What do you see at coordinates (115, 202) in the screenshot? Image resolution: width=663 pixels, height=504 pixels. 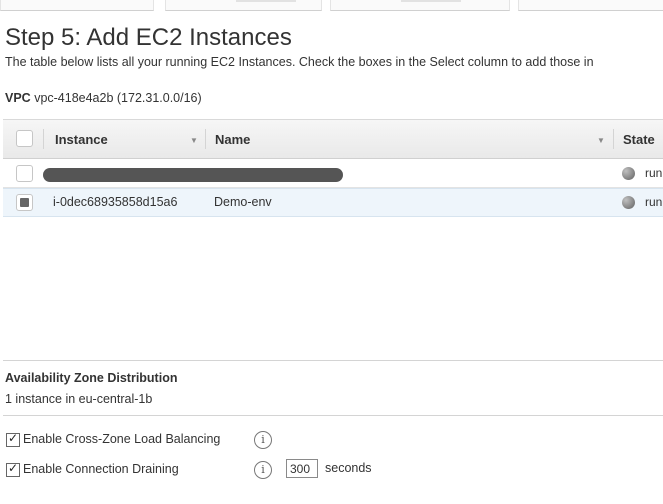 I see `instance-id: i-0dec68935858d15a6` at bounding box center [115, 202].